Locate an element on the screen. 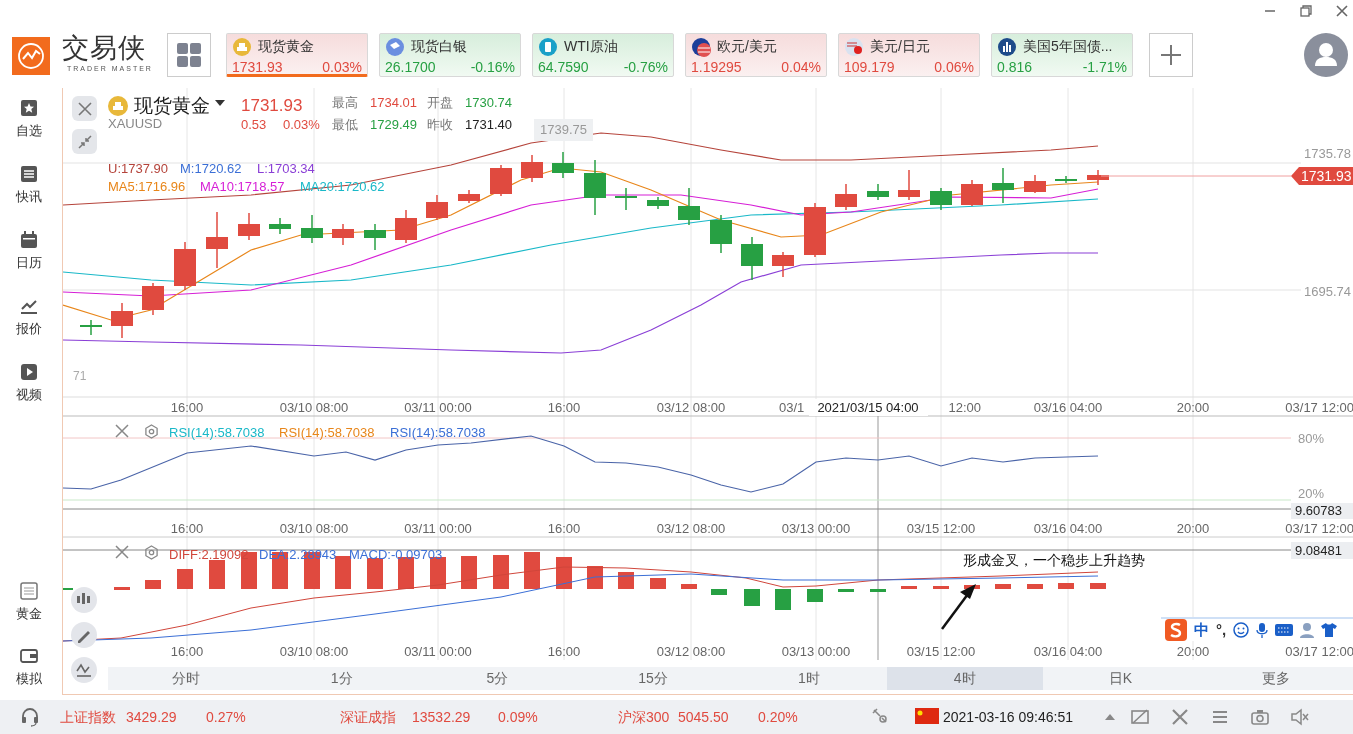 The width and height of the screenshot is (1353, 734). avatar-icon is located at coordinates (1326, 55).